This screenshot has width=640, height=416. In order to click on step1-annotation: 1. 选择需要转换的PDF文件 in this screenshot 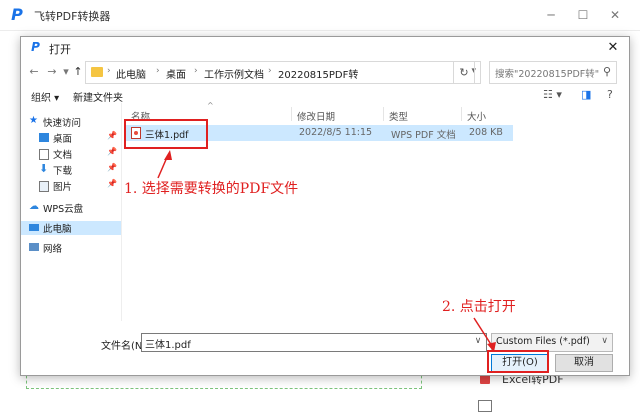, I will do `click(211, 189)`.